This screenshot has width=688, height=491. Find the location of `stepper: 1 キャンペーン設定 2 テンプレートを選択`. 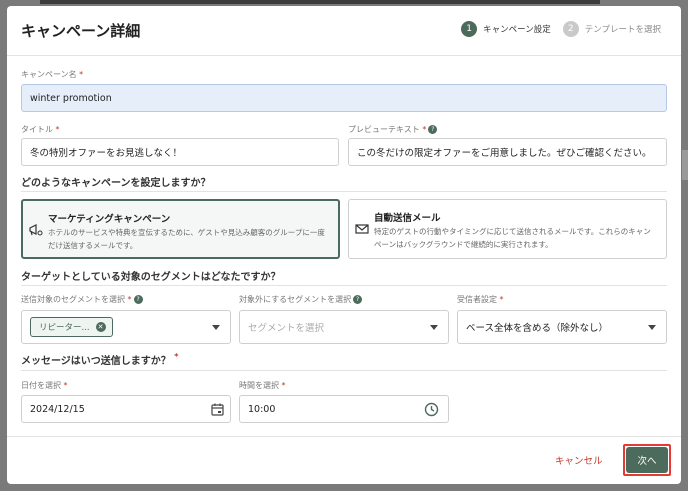

stepper: 1 キャンペーン設定 2 テンプレートを選択 is located at coordinates (561, 29).